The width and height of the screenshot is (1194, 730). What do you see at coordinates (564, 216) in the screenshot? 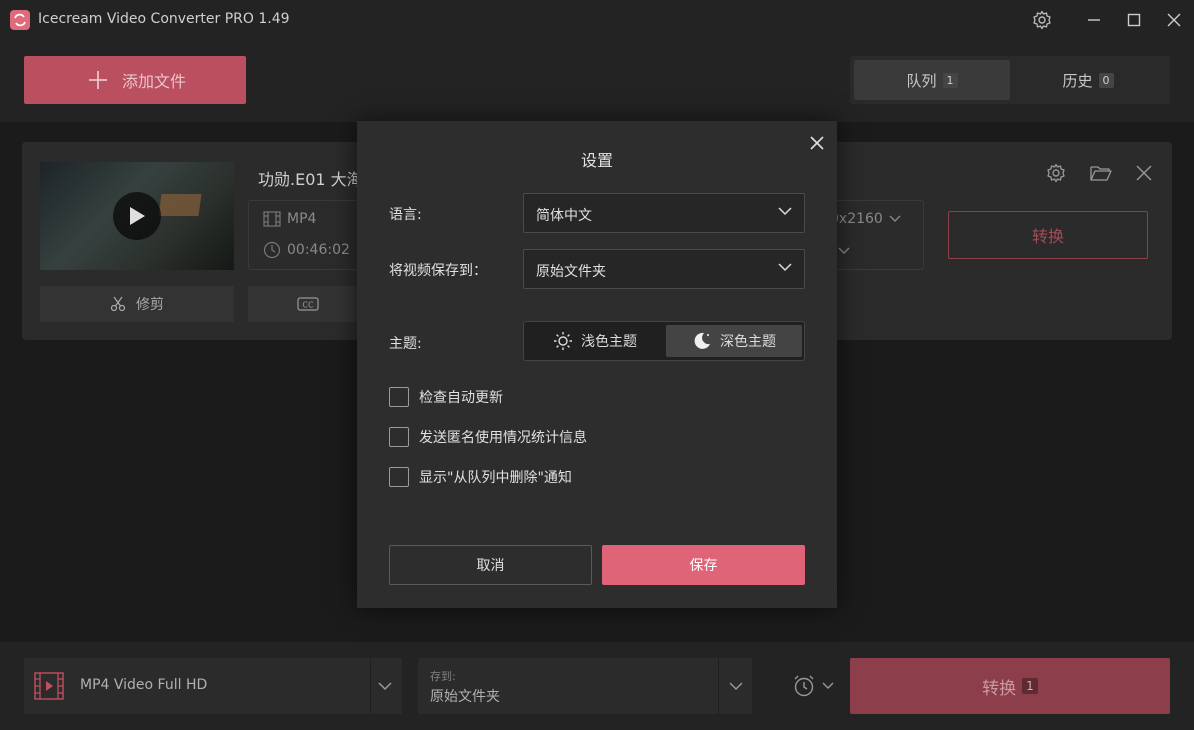
I see `language-value: 简体中文` at bounding box center [564, 216].